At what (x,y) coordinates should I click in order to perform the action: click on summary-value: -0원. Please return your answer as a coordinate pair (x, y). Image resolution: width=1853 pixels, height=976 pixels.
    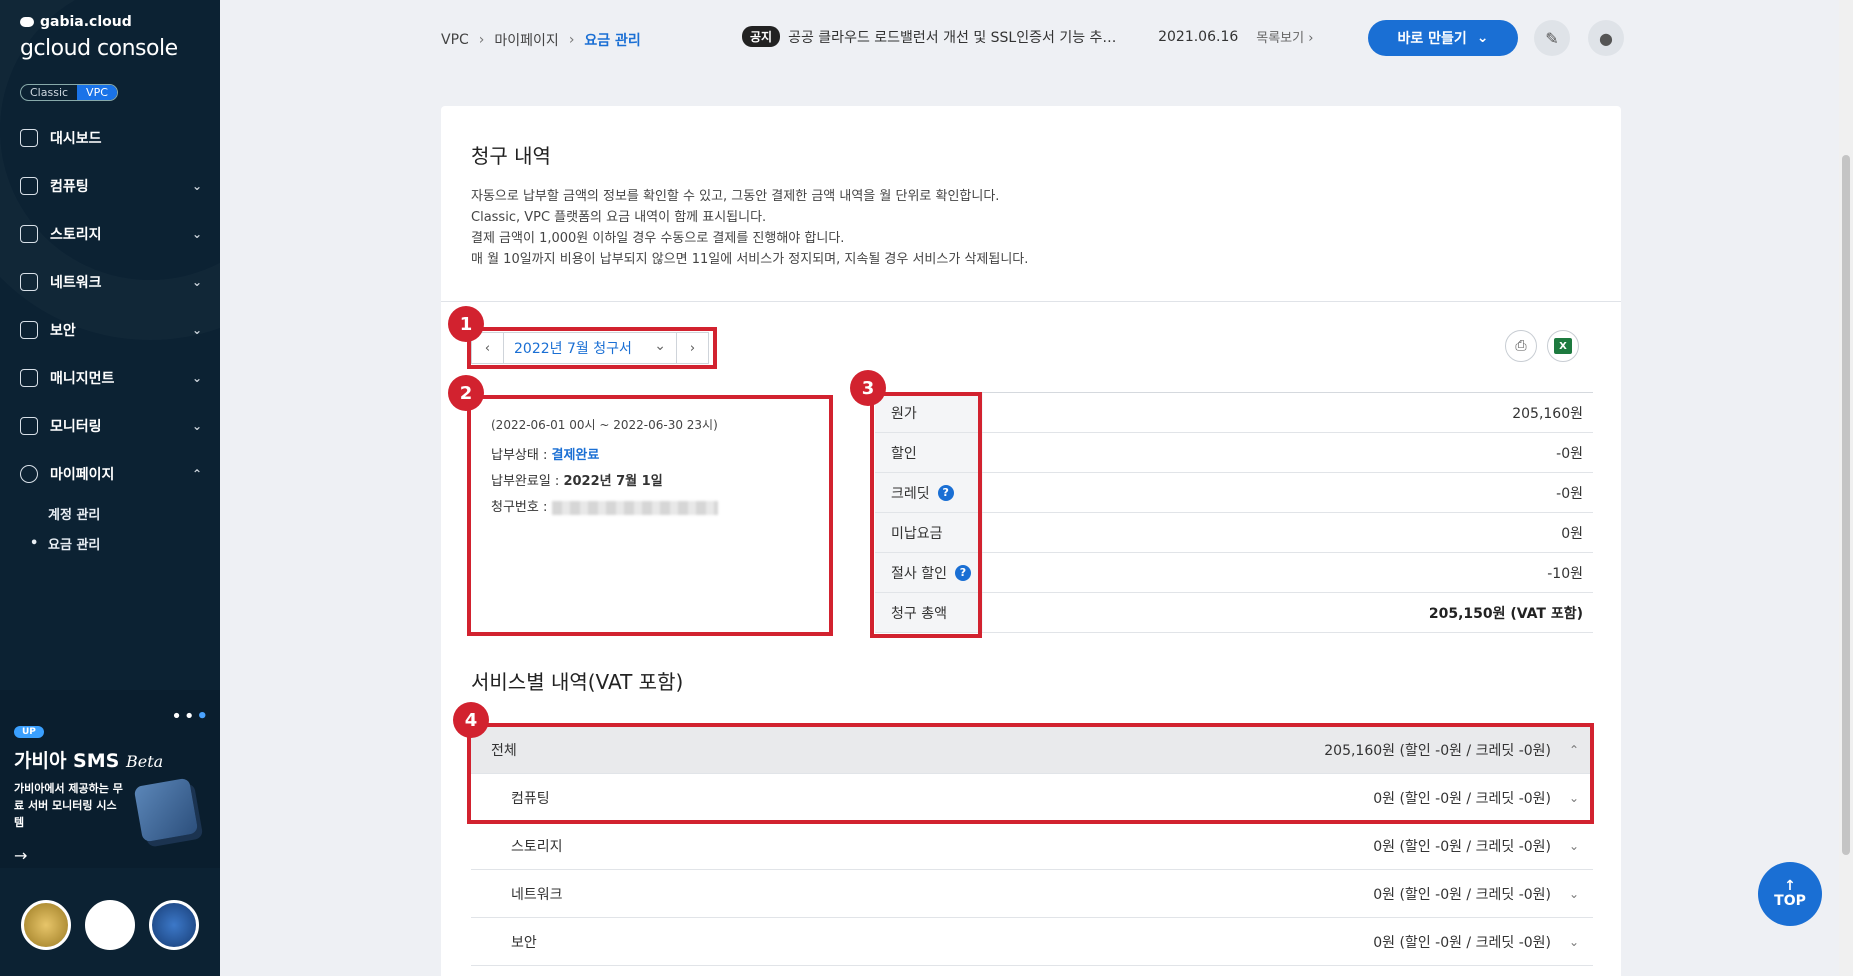
    Looking at the image, I should click on (1569, 493).